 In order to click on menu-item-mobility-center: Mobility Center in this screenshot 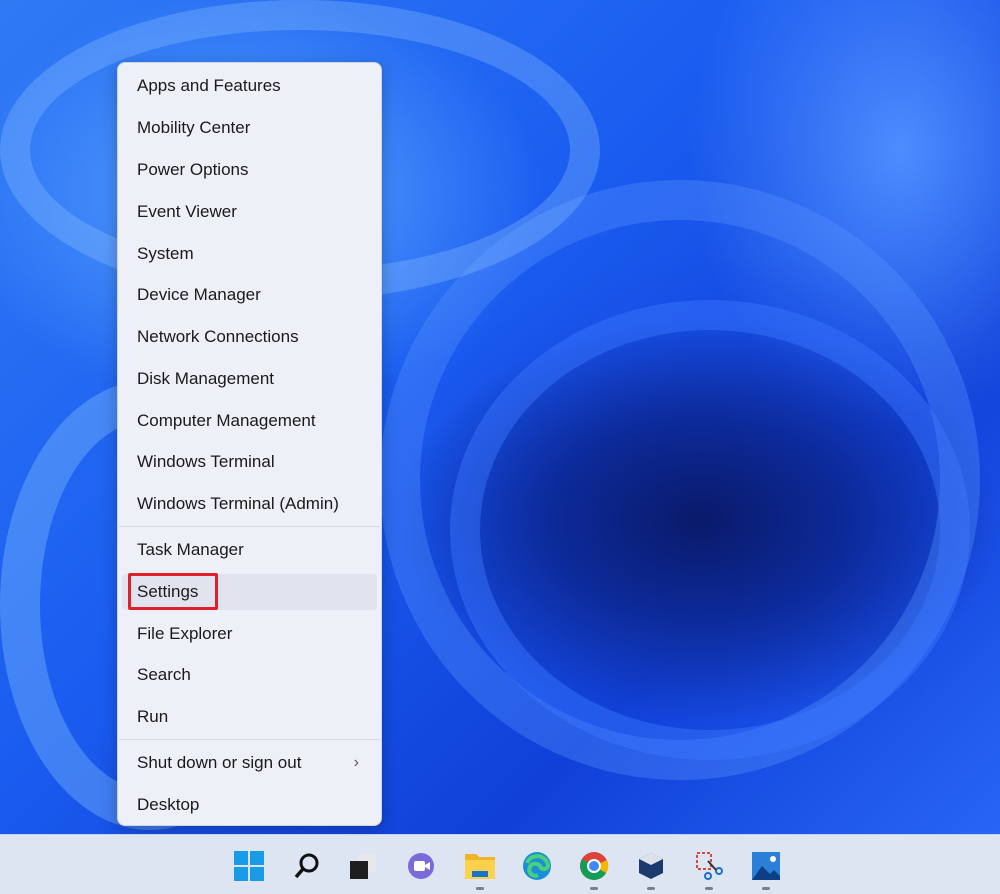, I will do `click(249, 128)`.